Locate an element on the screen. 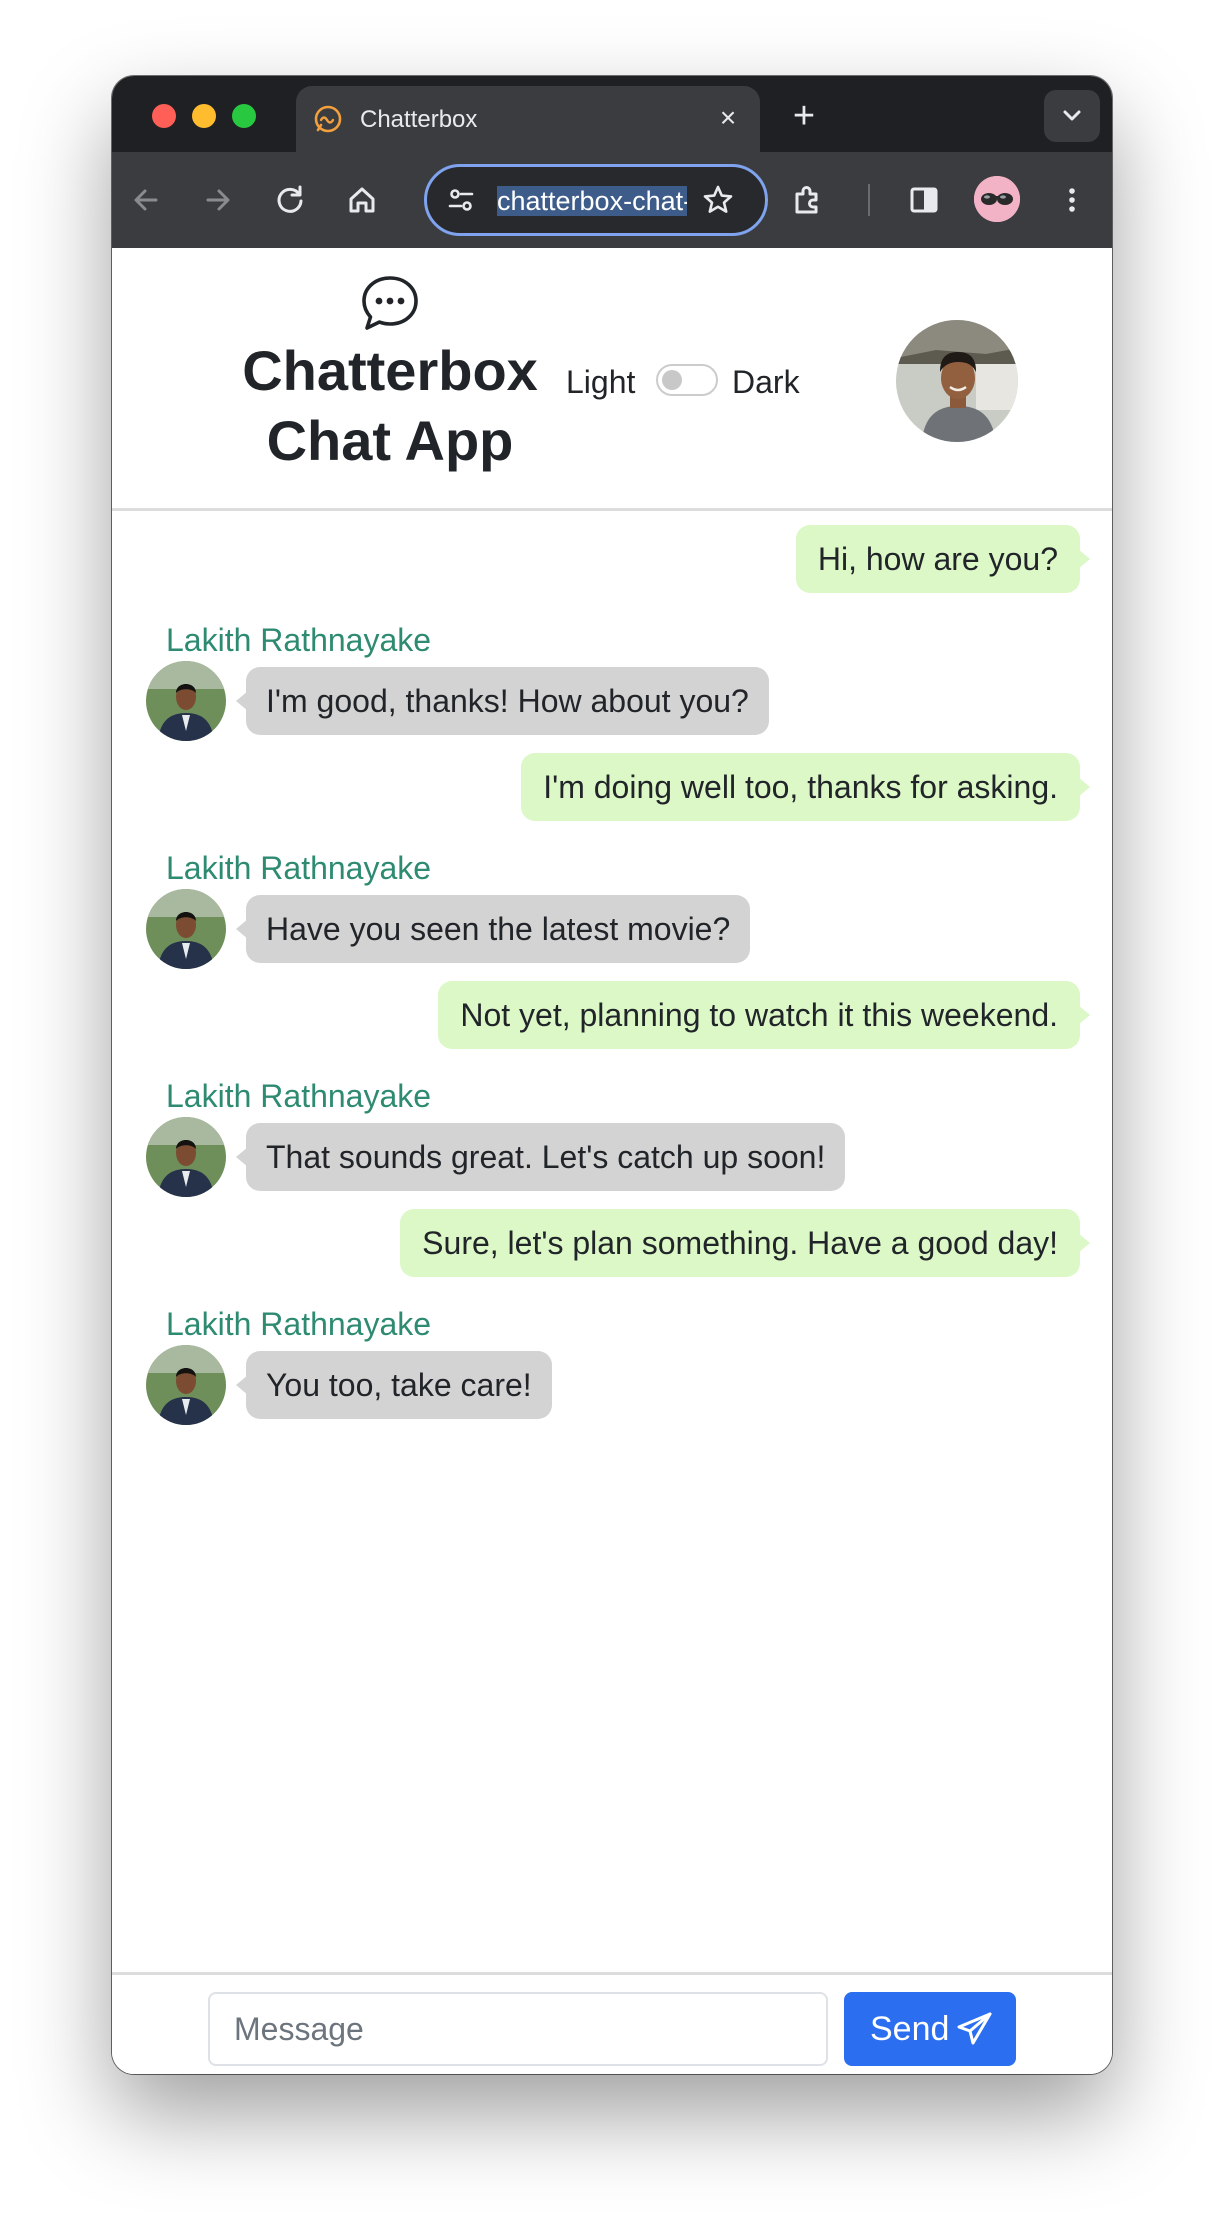 The height and width of the screenshot is (2224, 1224). tab-strip: Chatterbox × + is located at coordinates (612, 114).